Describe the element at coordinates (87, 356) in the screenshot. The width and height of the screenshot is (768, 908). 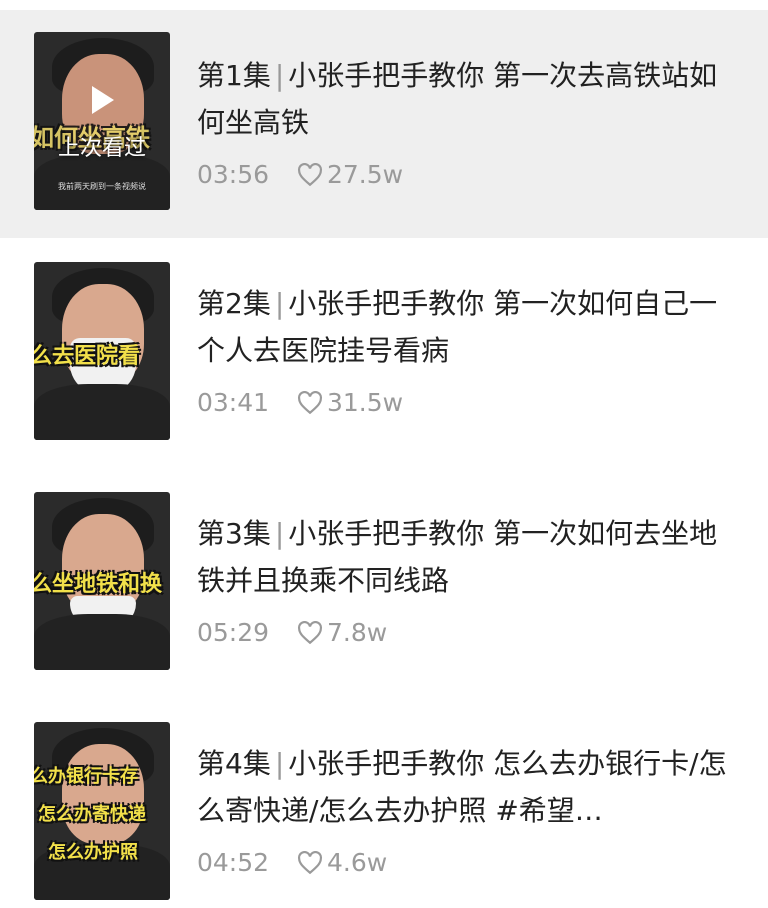
I see `thumb-caption: 么去医院看` at that location.